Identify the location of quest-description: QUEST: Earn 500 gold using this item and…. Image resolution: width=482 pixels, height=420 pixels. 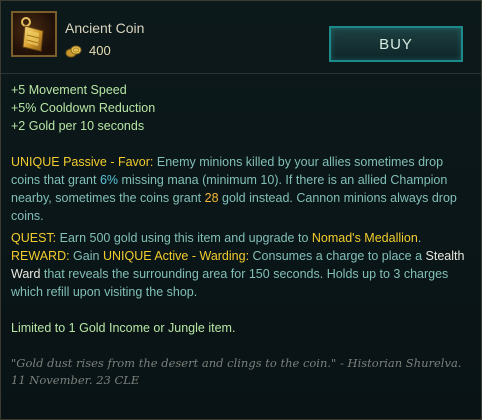
(216, 238).